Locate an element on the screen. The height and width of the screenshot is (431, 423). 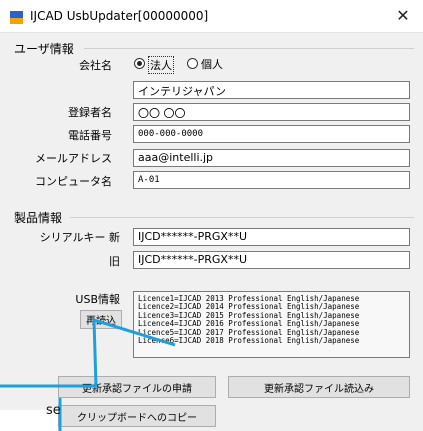
callout-arrow is located at coordinates (88, 374).